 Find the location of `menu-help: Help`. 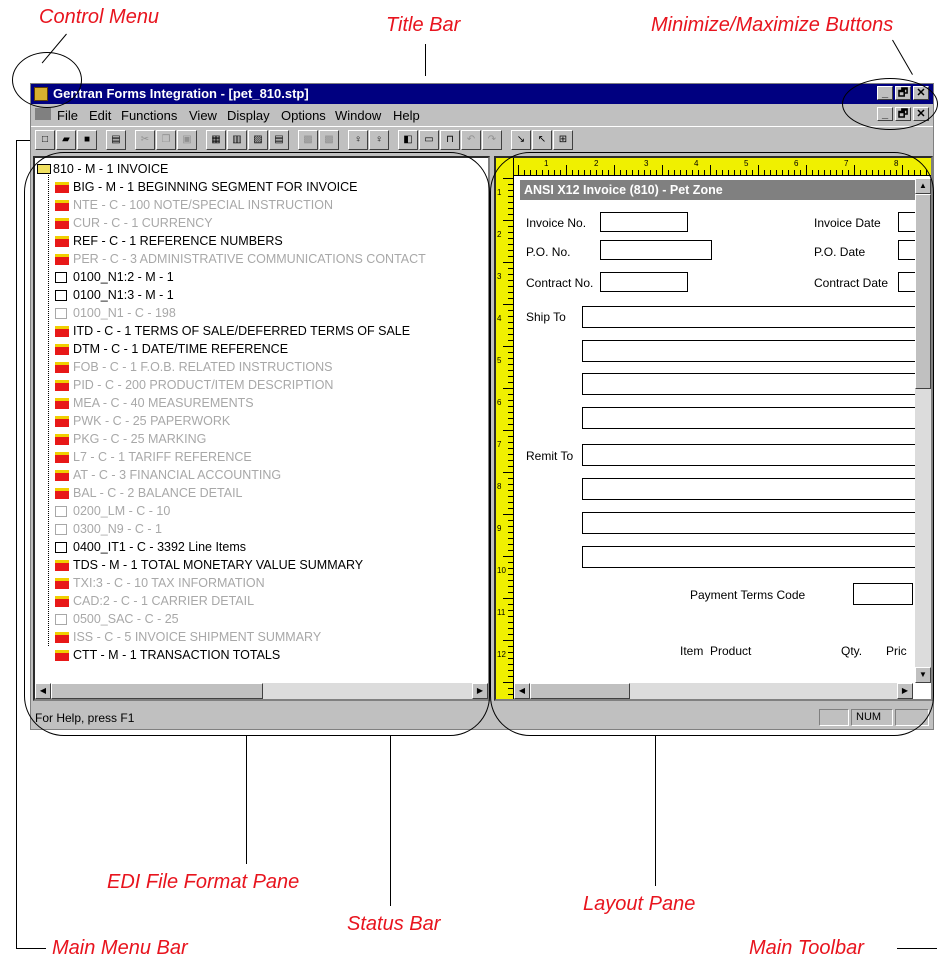

menu-help: Help is located at coordinates (406, 115).